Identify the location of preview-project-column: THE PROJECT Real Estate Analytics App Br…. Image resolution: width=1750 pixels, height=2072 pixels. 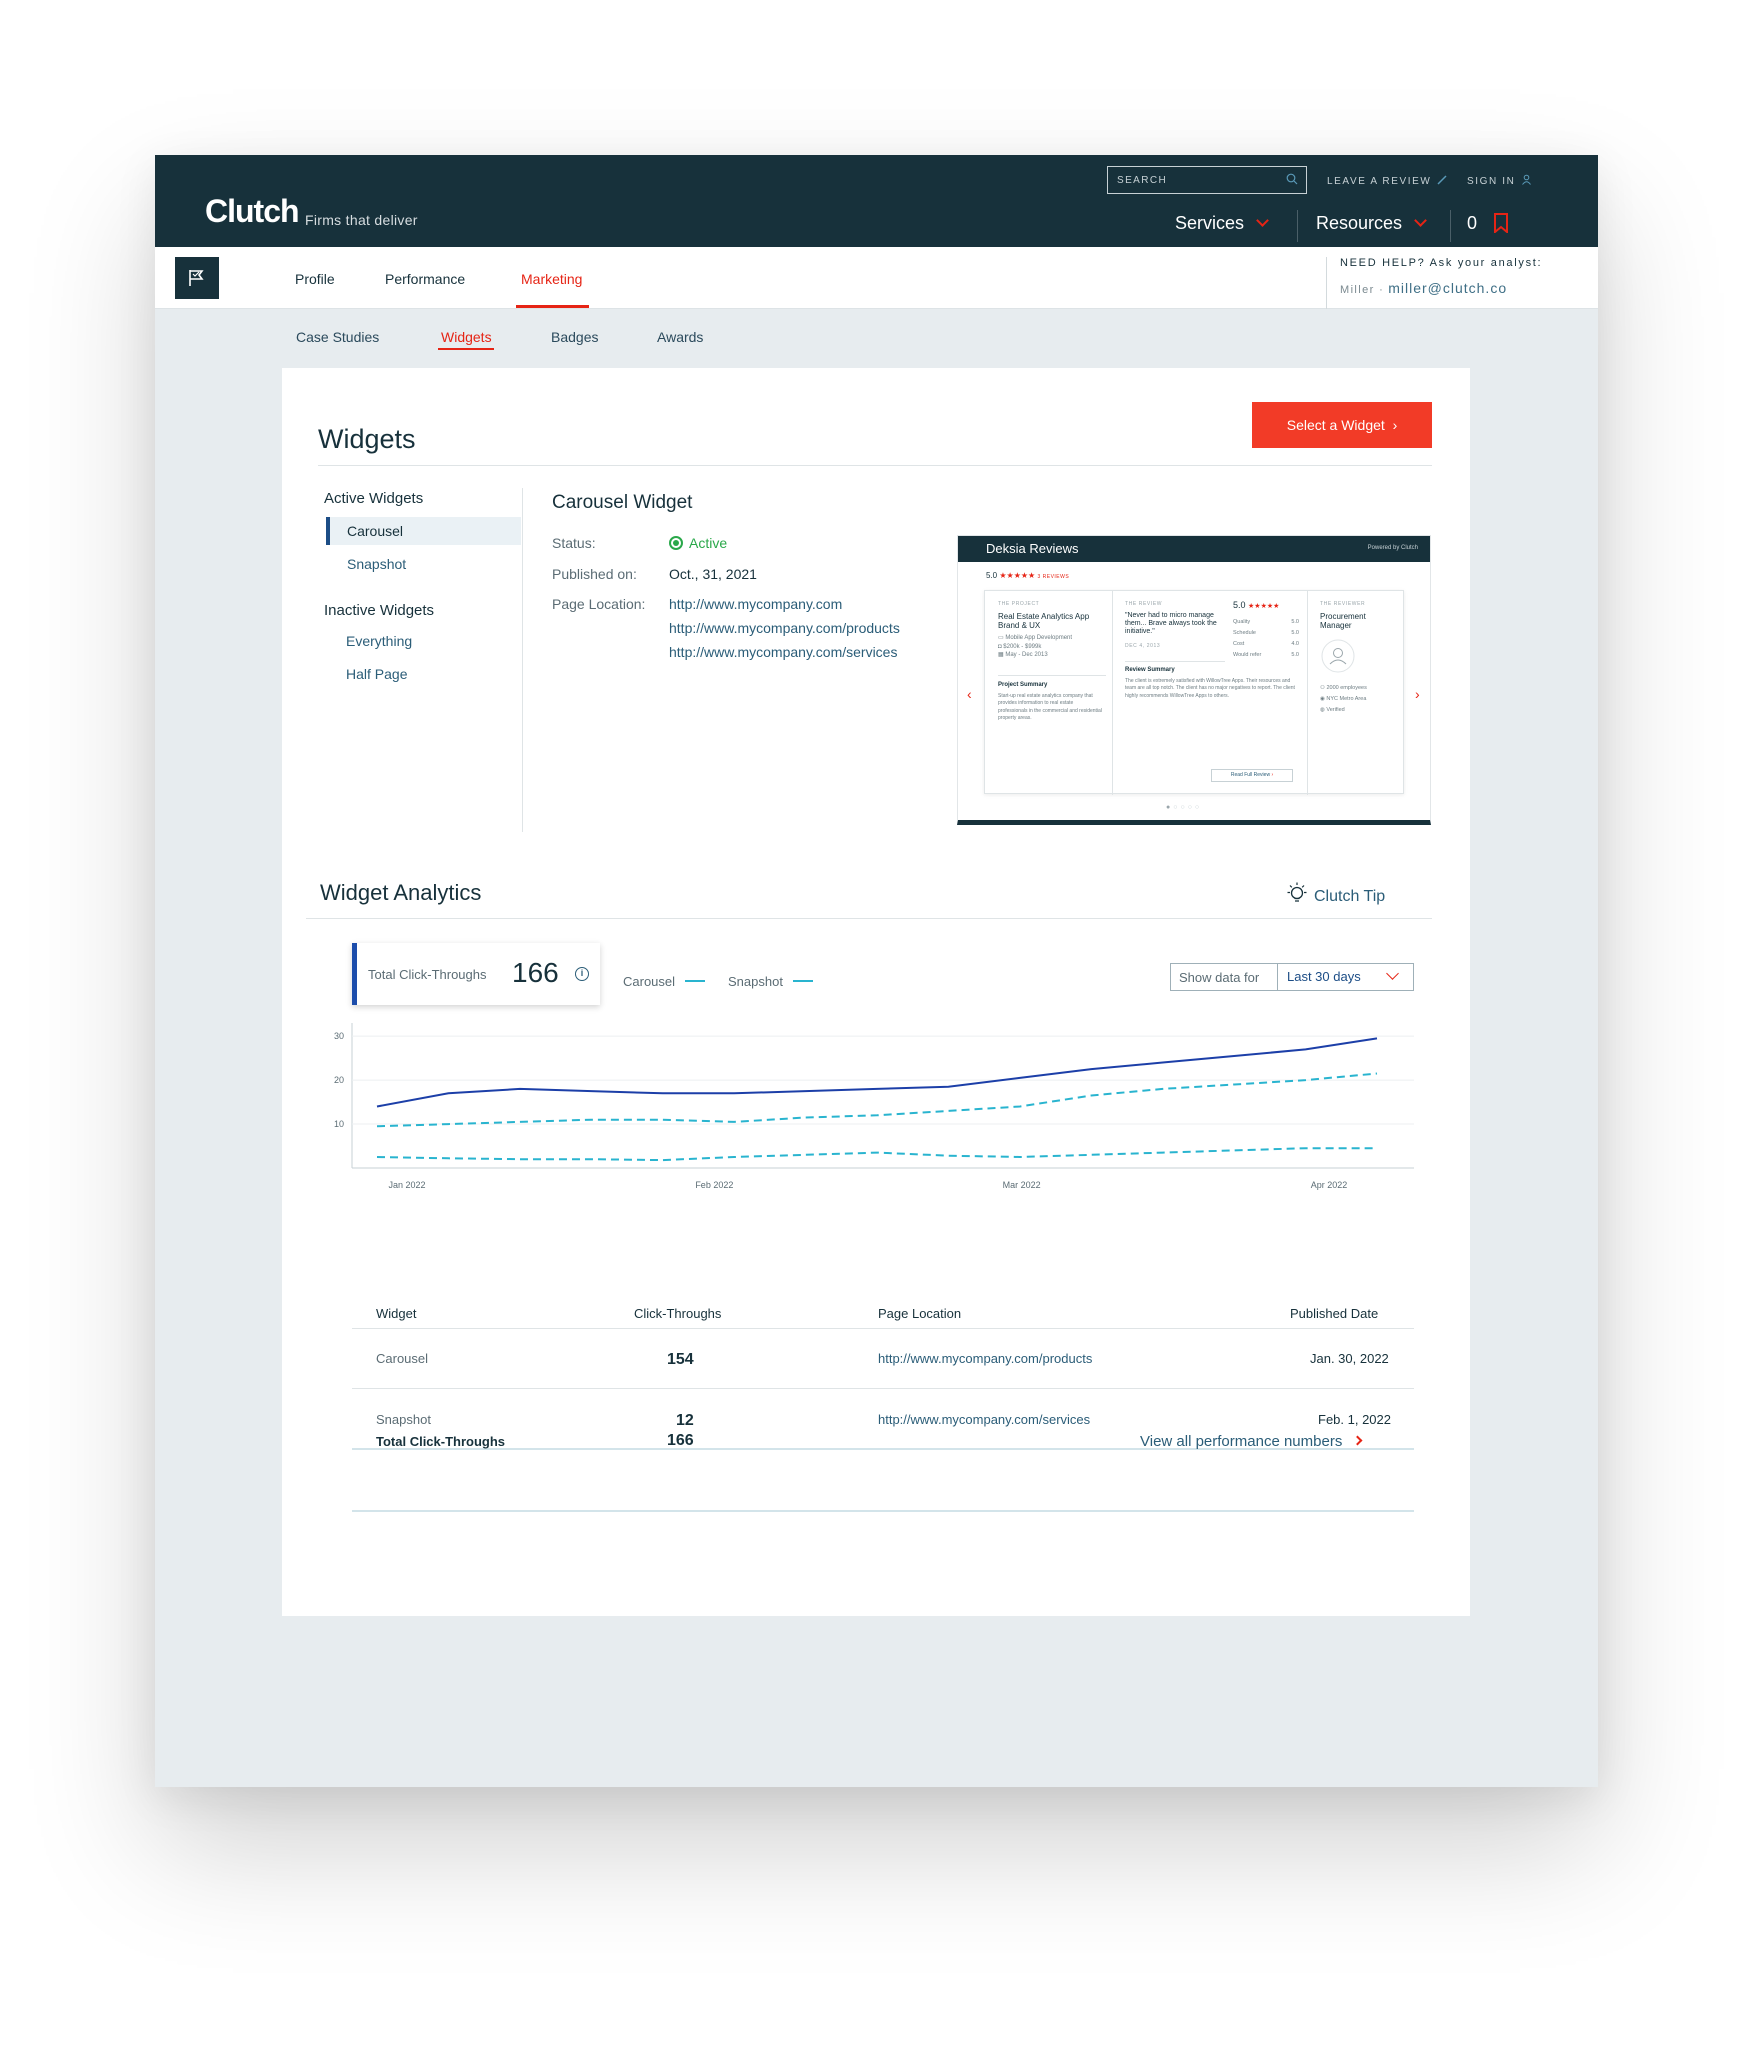
(1049, 693).